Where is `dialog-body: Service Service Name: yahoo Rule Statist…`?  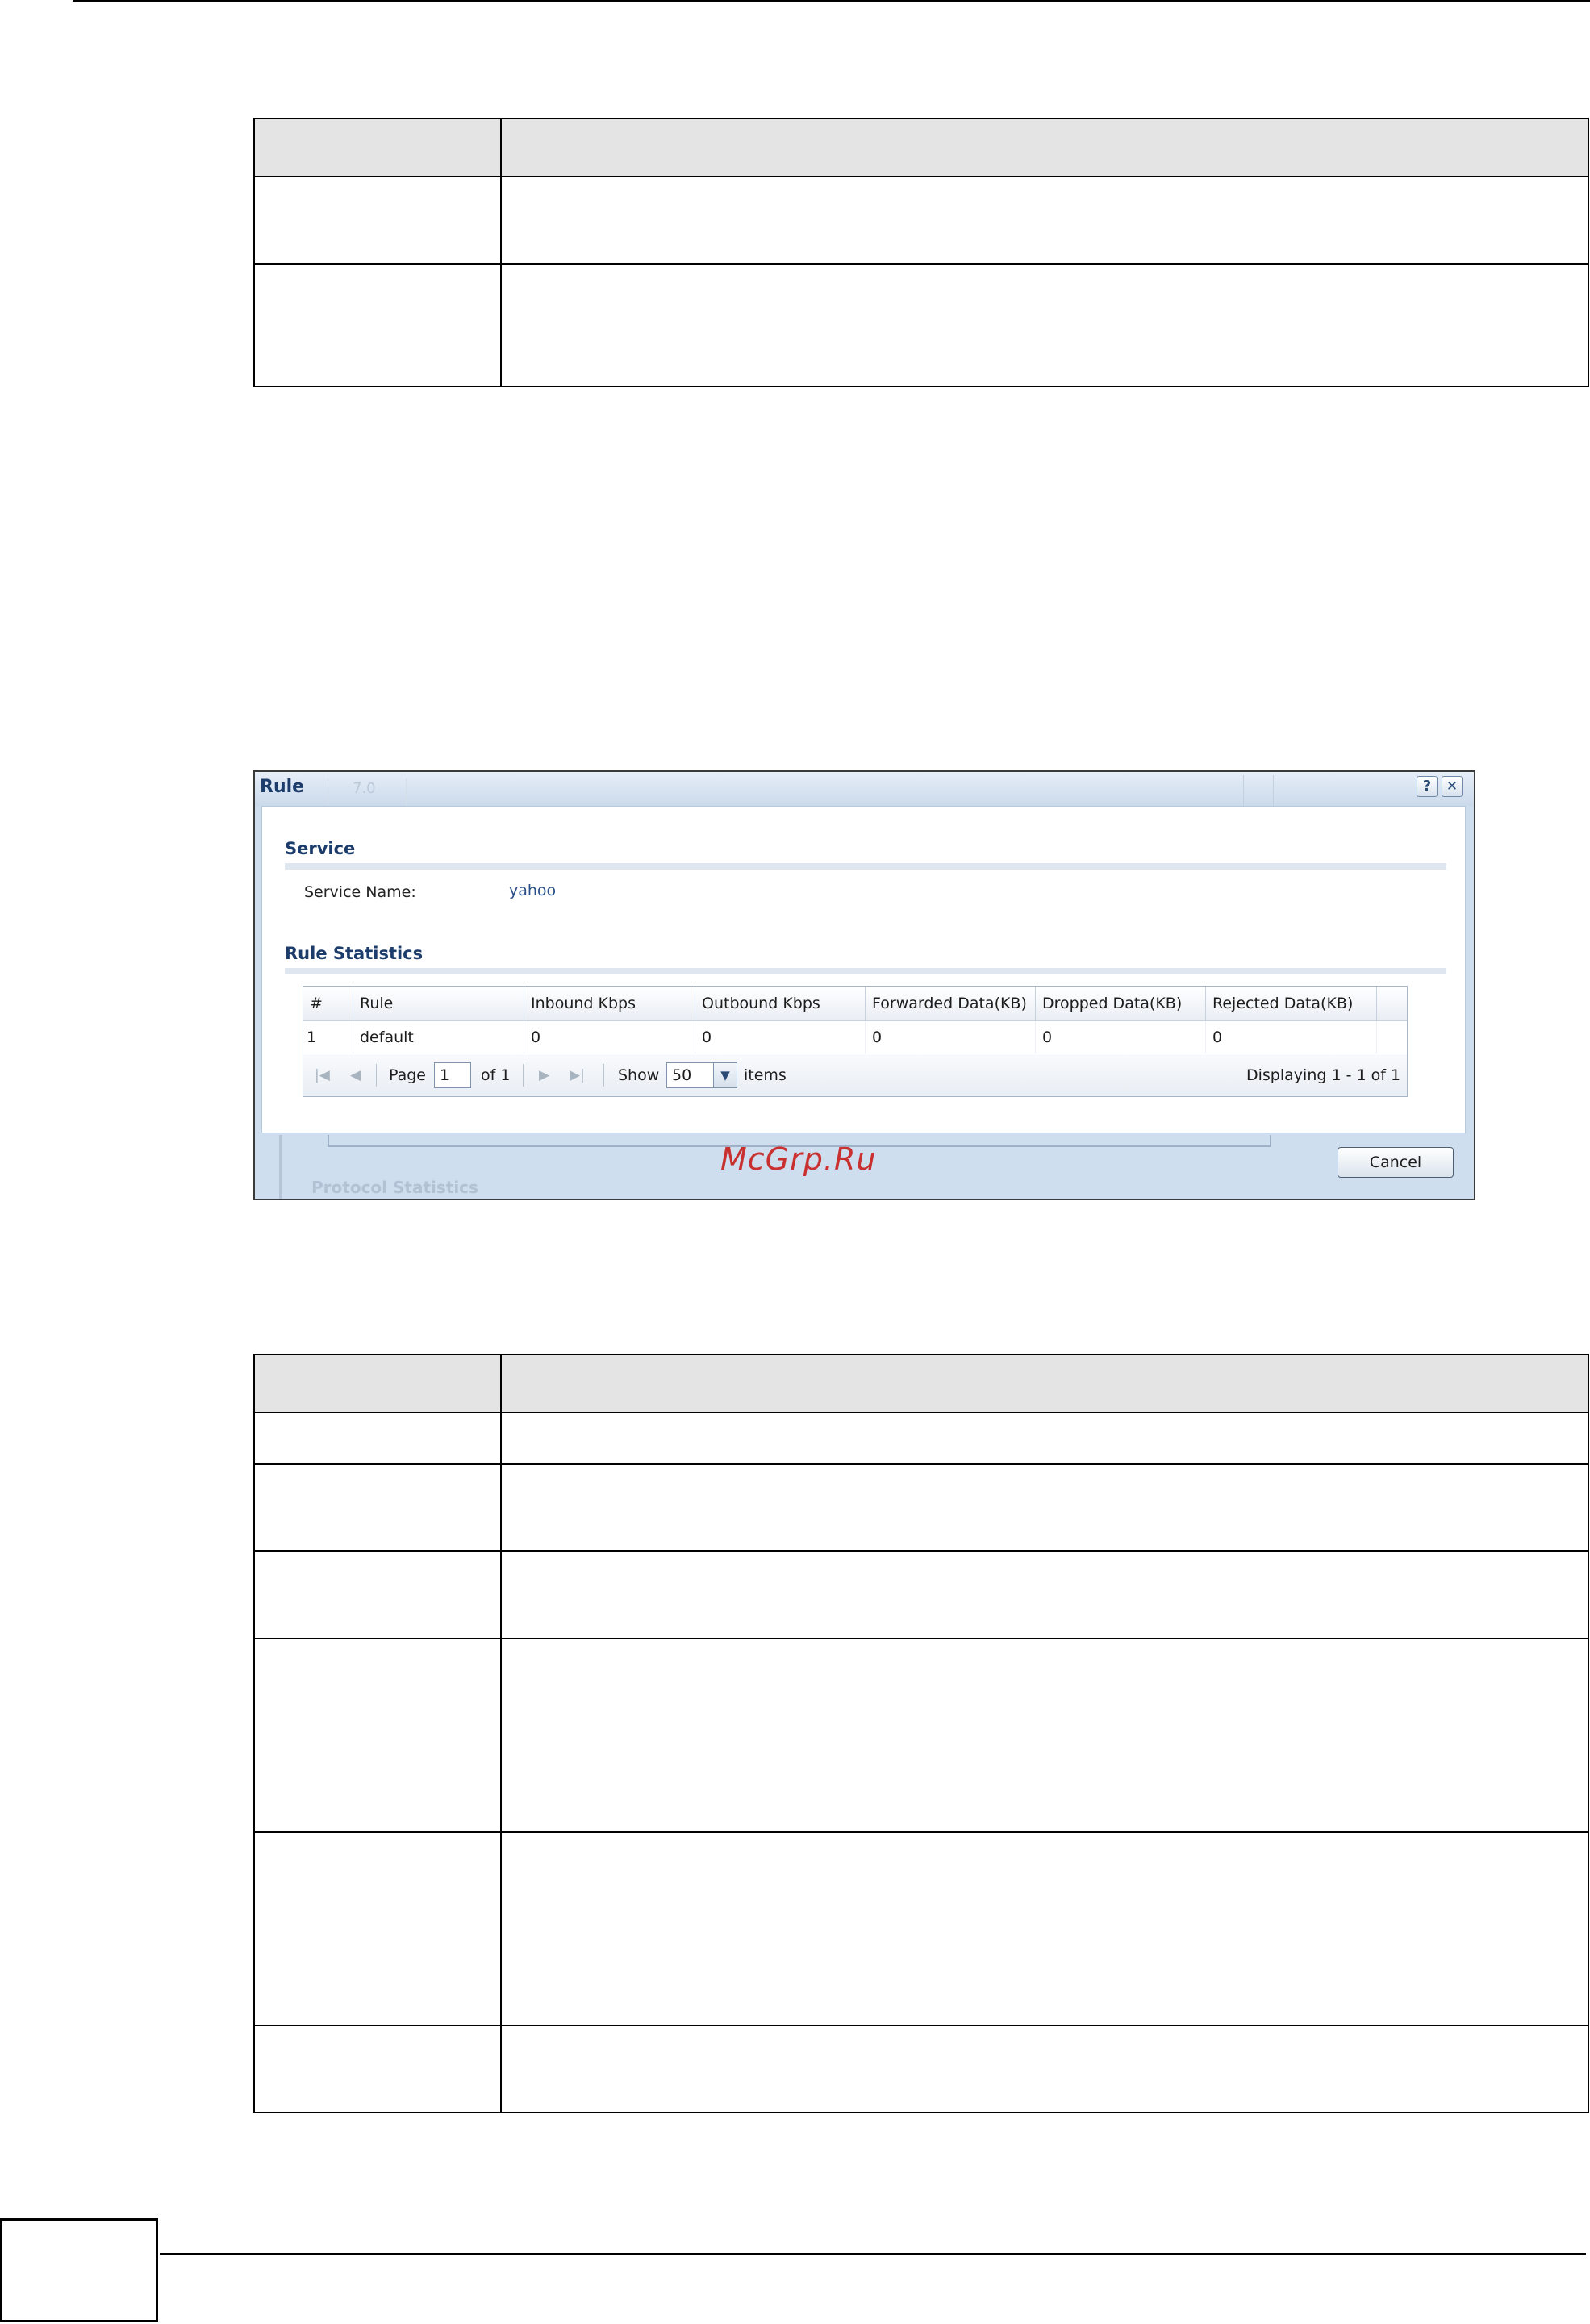 dialog-body: Service Service Name: yahoo Rule Statist… is located at coordinates (863, 969).